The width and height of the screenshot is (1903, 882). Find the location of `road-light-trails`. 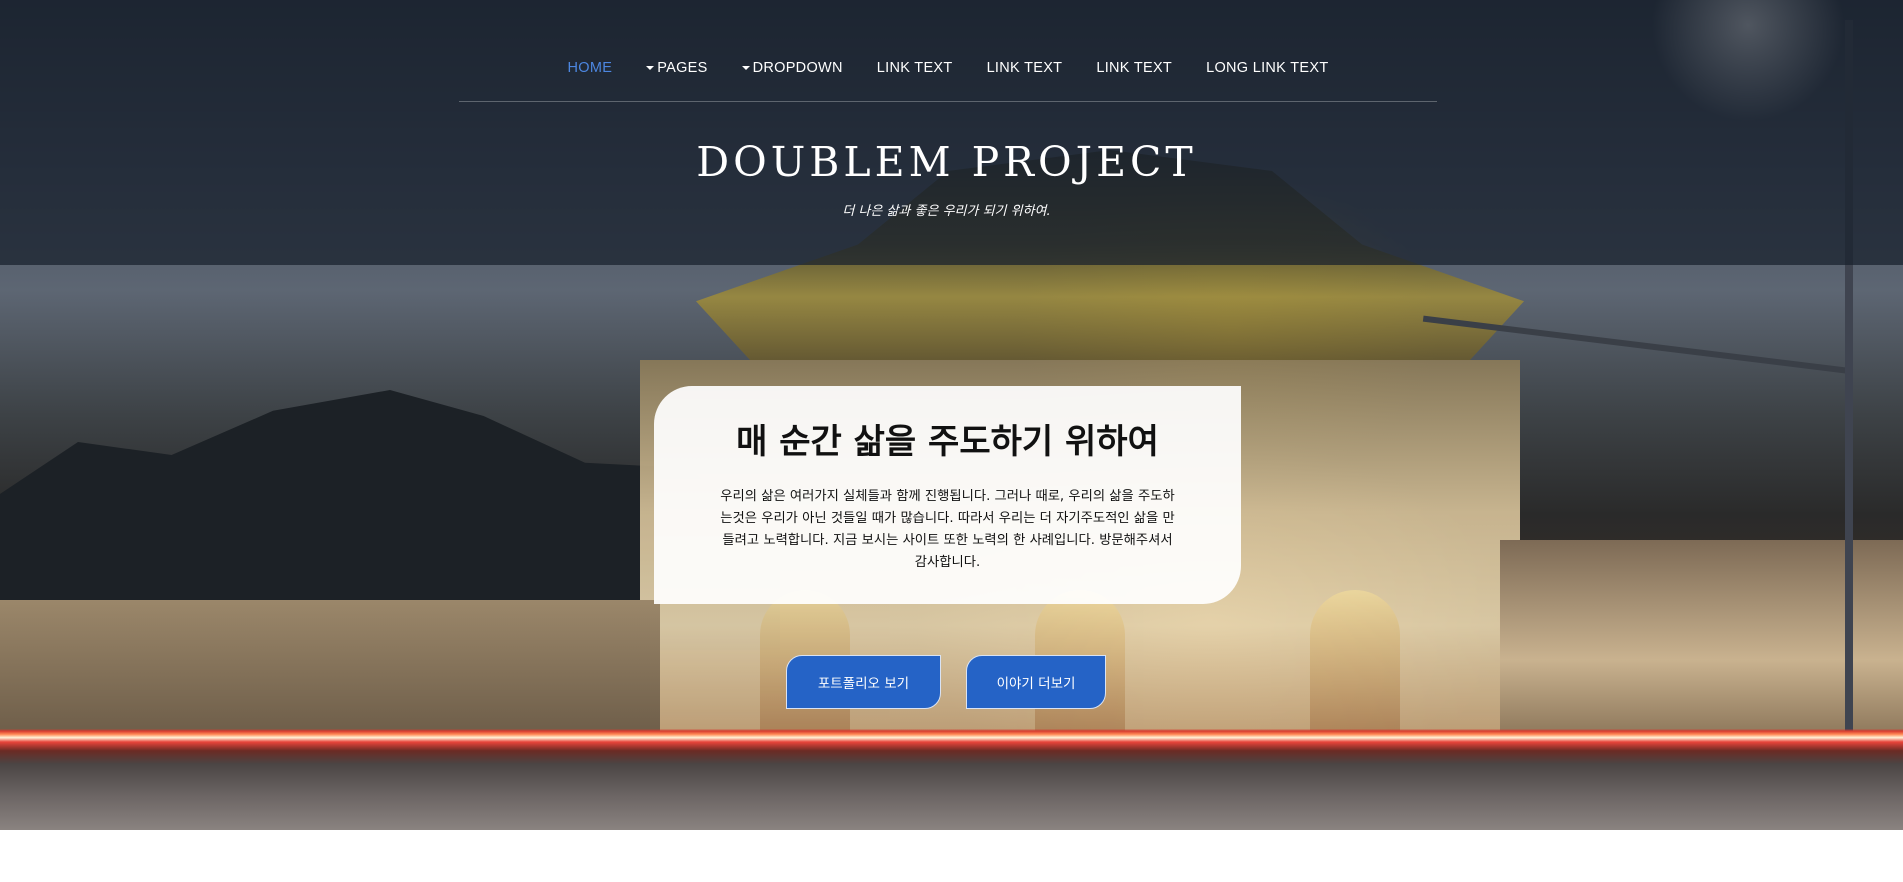

road-light-trails is located at coordinates (951, 775).